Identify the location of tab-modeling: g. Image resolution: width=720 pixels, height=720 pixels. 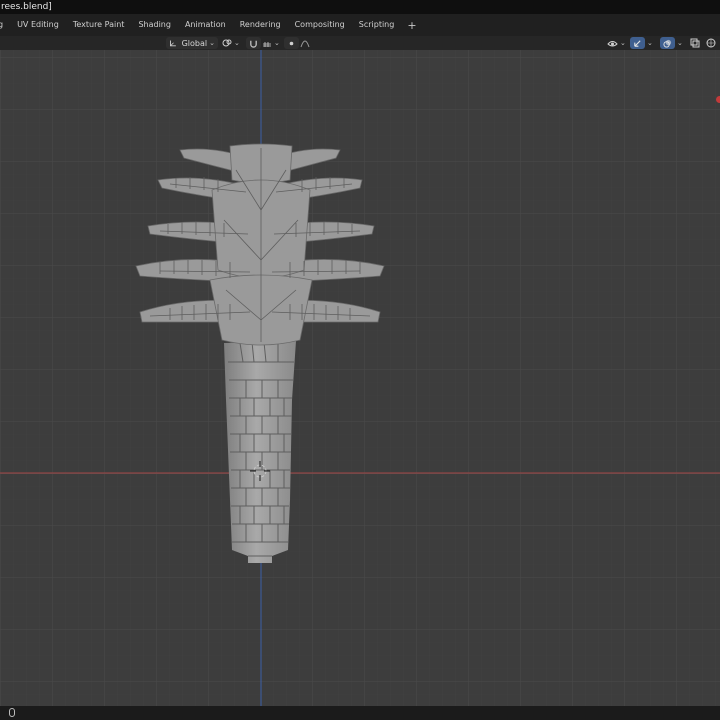
(5, 25).